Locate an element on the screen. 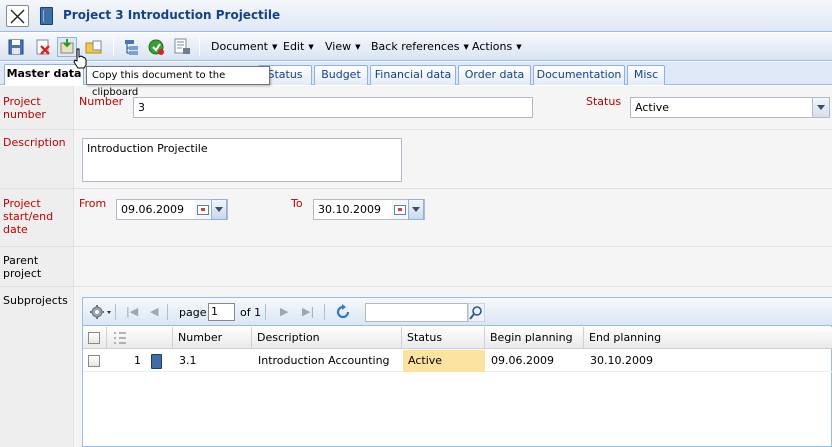 This screenshot has height=447, width=832. column-header-status: Status is located at coordinates (443, 338).